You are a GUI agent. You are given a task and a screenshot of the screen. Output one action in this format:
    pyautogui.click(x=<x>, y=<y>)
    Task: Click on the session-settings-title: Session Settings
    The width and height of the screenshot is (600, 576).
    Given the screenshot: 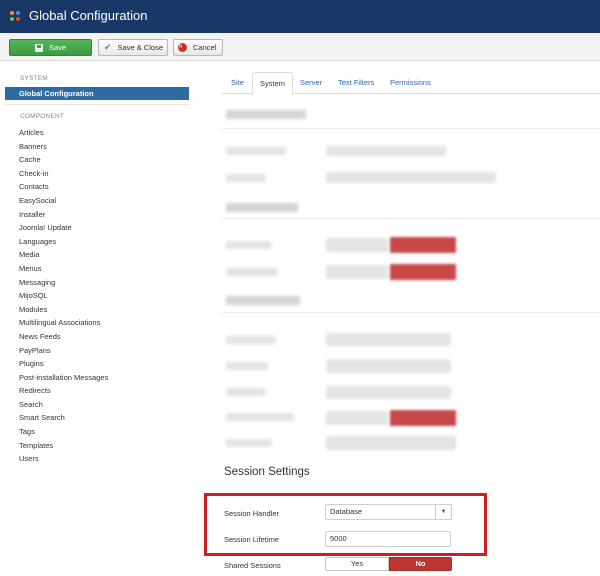 What is the action you would take?
    pyautogui.click(x=267, y=472)
    